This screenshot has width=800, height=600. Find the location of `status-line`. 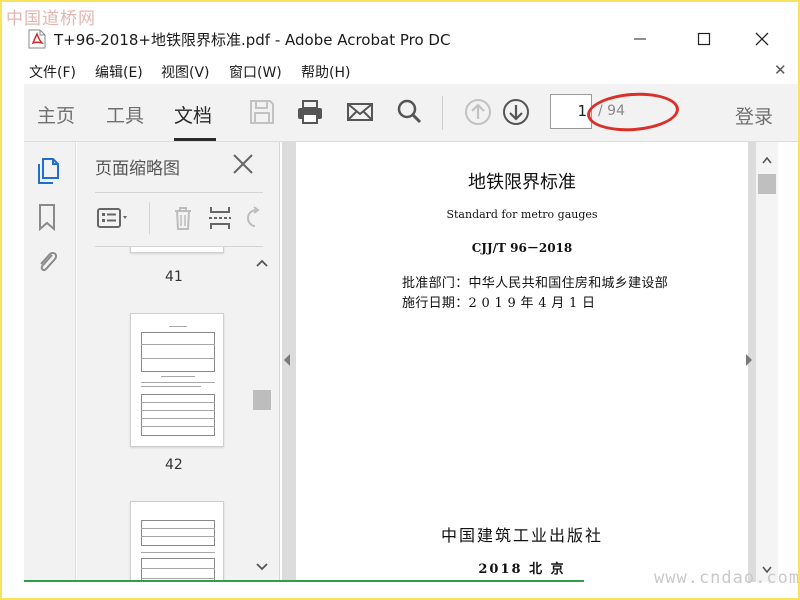

status-line is located at coordinates (304, 581).